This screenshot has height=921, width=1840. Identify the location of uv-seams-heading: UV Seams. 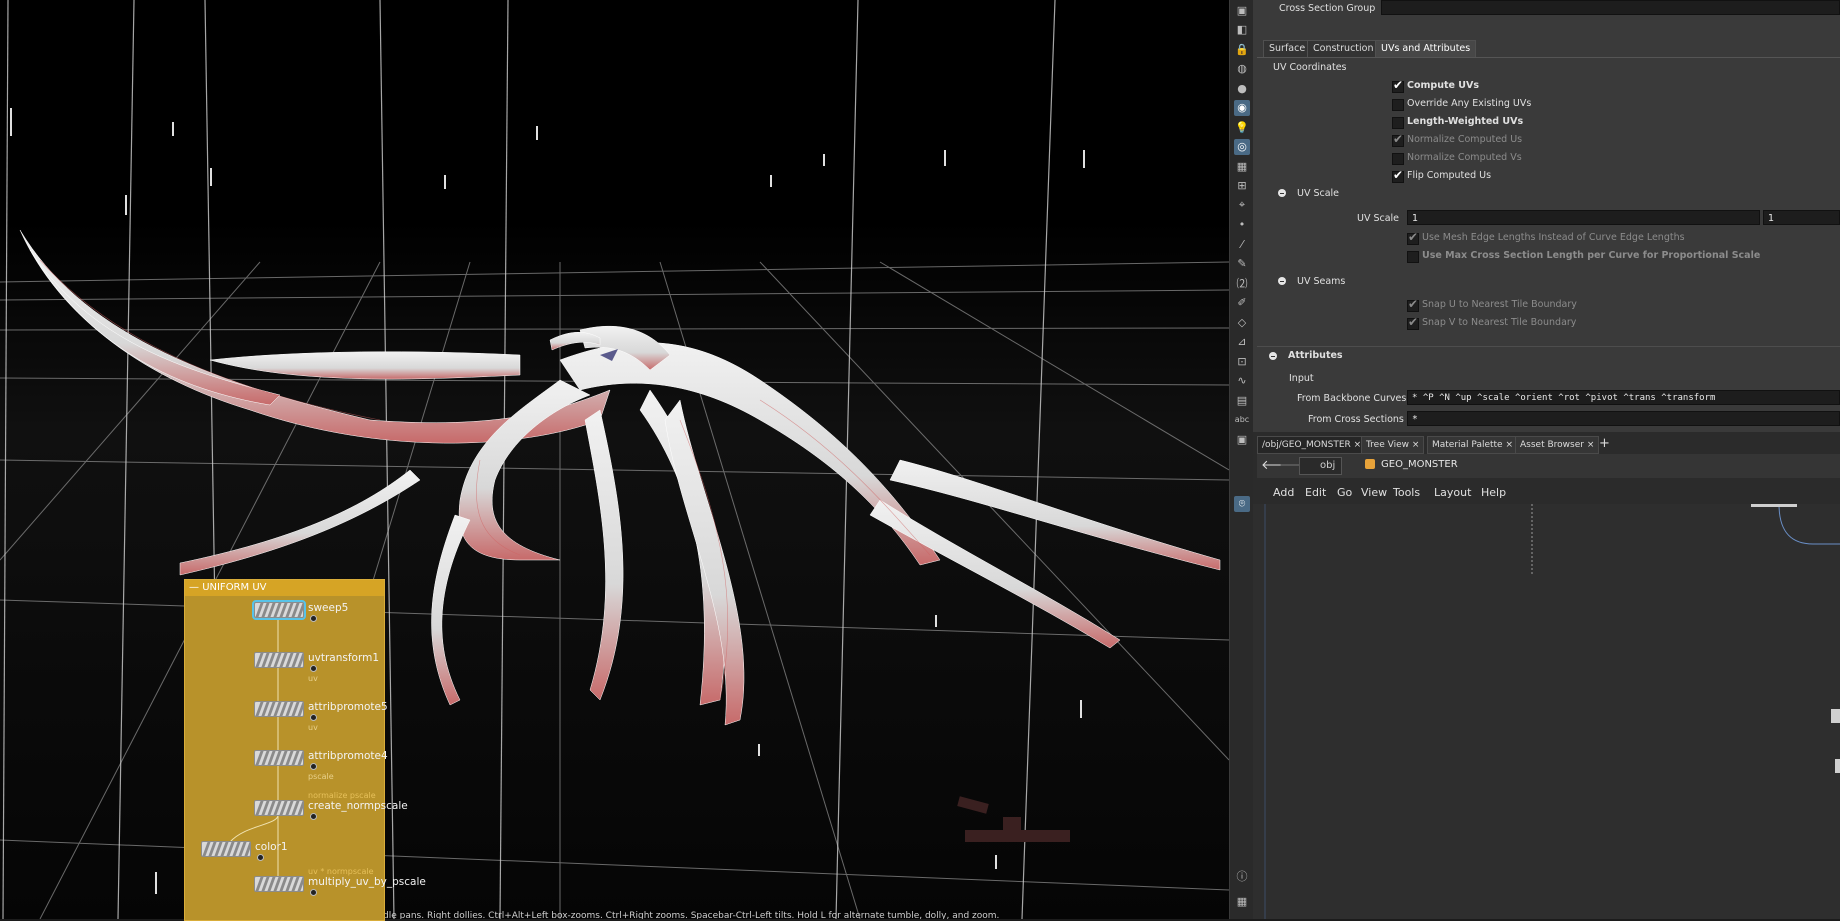
(1321, 281).